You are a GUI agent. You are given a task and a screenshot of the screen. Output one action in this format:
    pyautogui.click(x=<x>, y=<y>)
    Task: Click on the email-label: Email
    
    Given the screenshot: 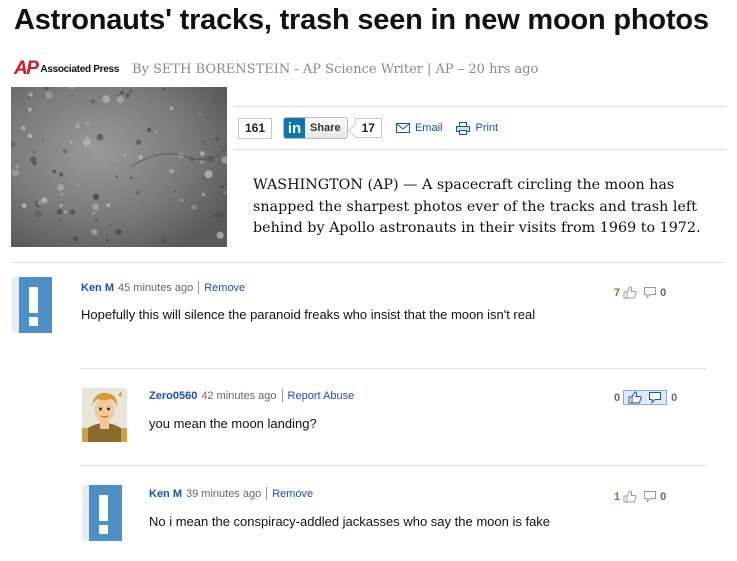 What is the action you would take?
    pyautogui.click(x=428, y=128)
    